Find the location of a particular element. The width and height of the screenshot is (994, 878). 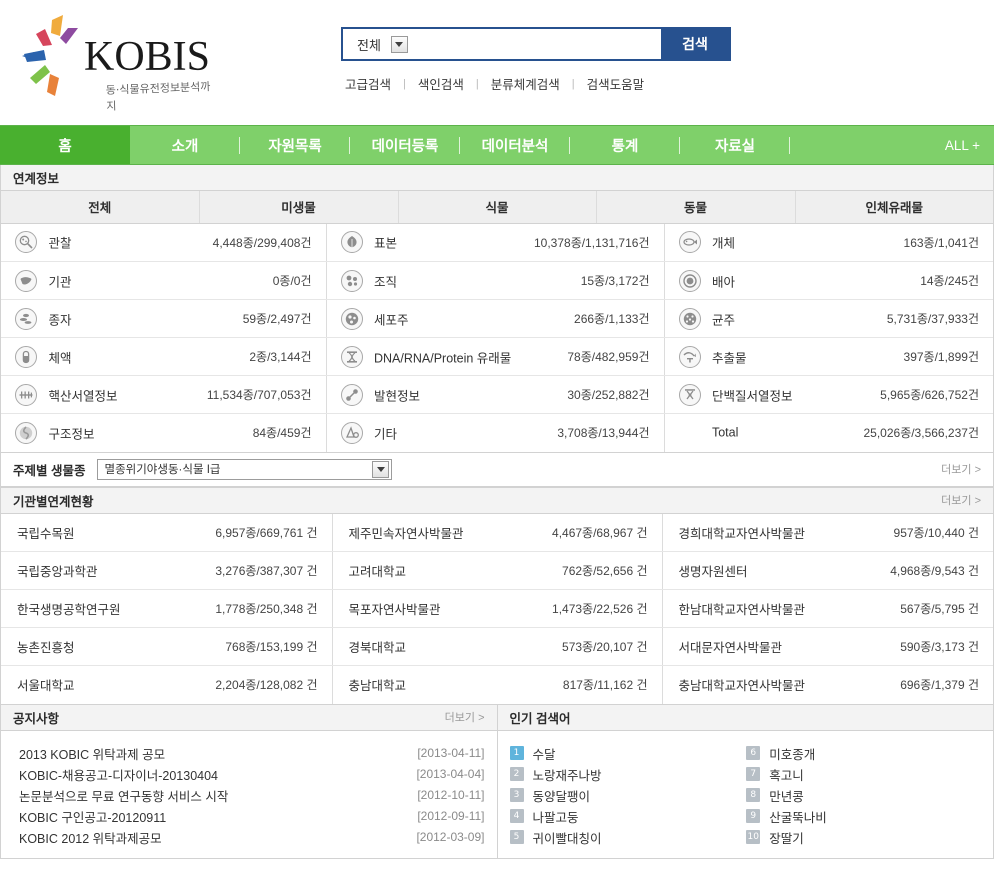

list-item: 4 나팔고둥 is located at coordinates (628, 816).